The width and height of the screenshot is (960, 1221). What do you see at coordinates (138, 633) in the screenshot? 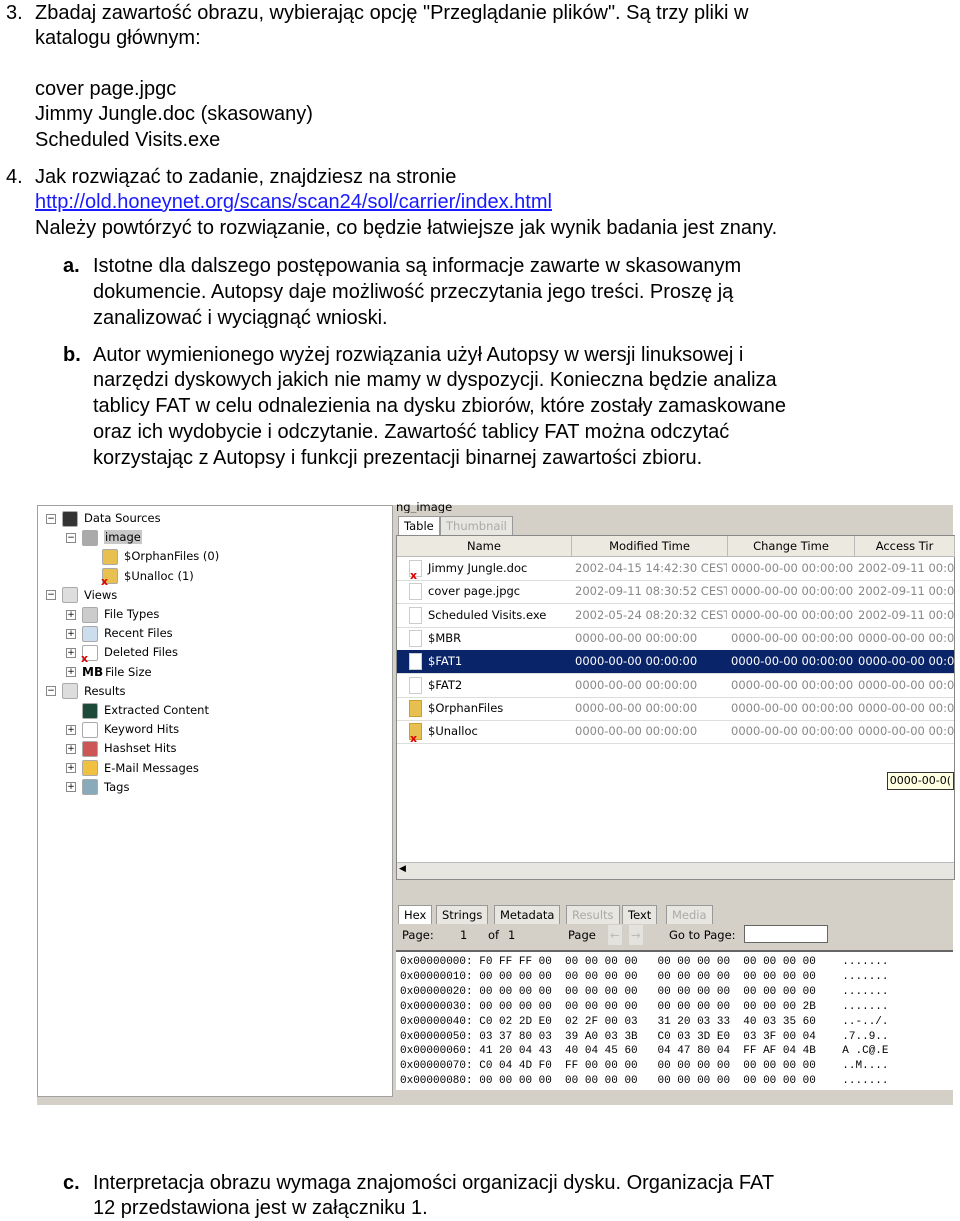
I see `tree-item-label: Recent Files` at bounding box center [138, 633].